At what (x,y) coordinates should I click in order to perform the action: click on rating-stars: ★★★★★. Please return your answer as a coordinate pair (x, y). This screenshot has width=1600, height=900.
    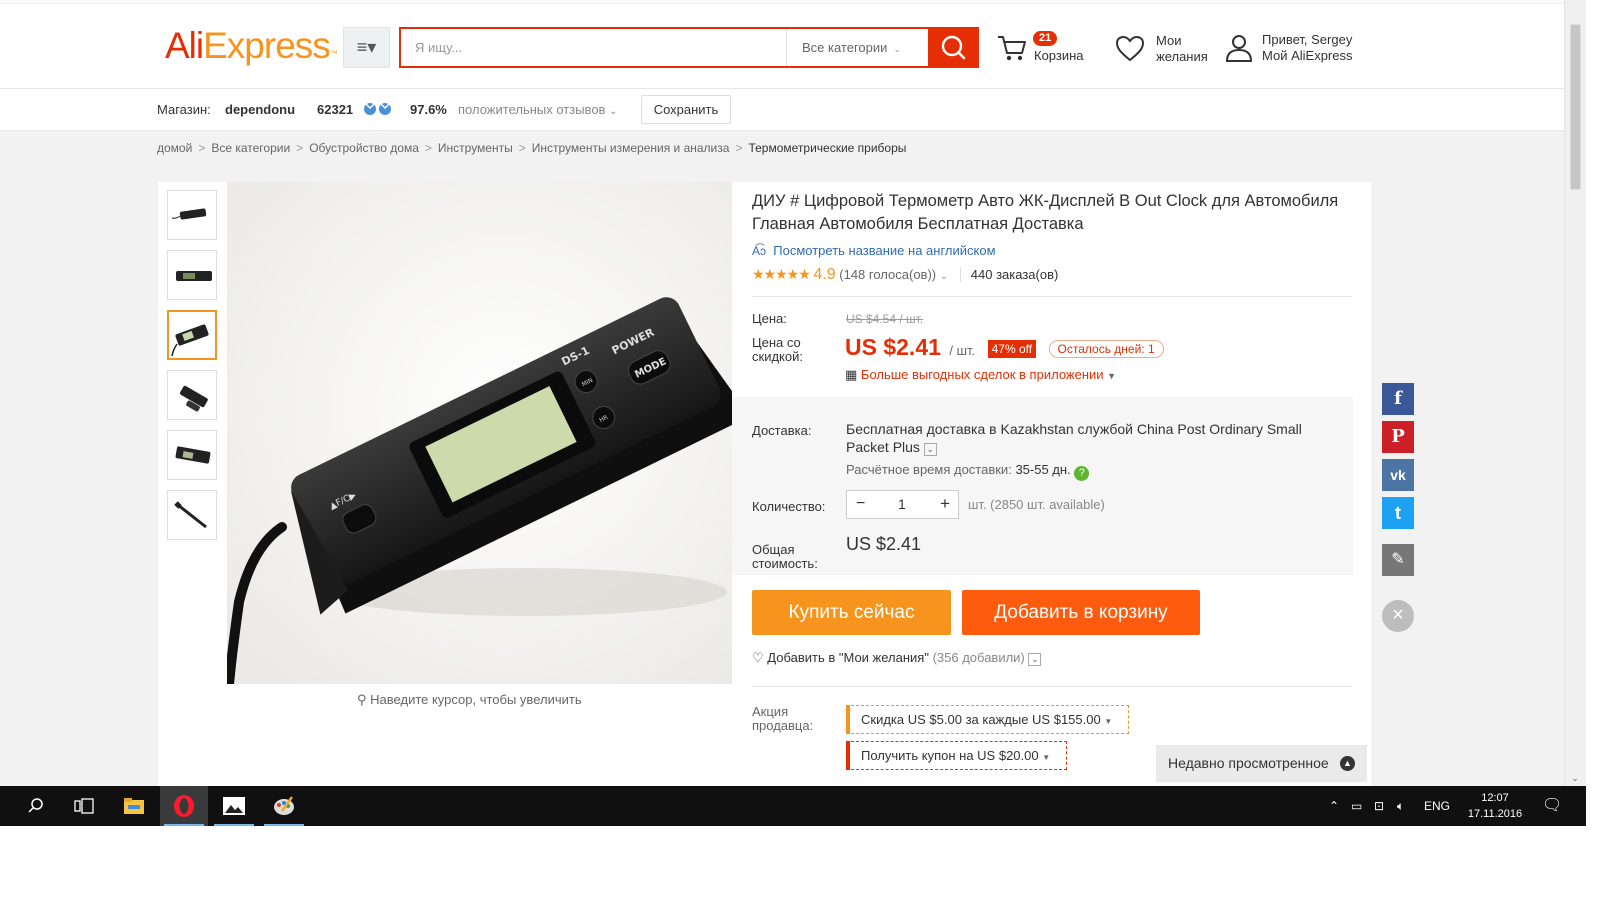
    Looking at the image, I should click on (781, 274).